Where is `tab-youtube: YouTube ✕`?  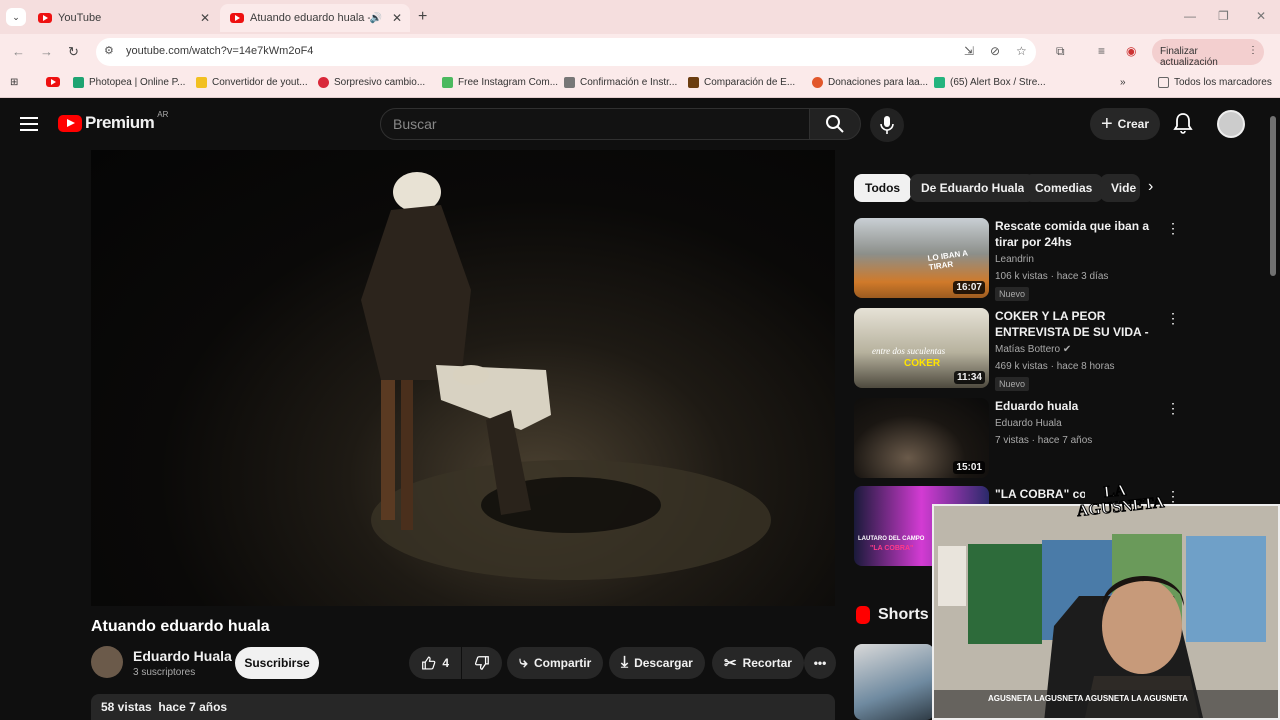
tab-youtube: YouTube ✕ is located at coordinates (123, 18).